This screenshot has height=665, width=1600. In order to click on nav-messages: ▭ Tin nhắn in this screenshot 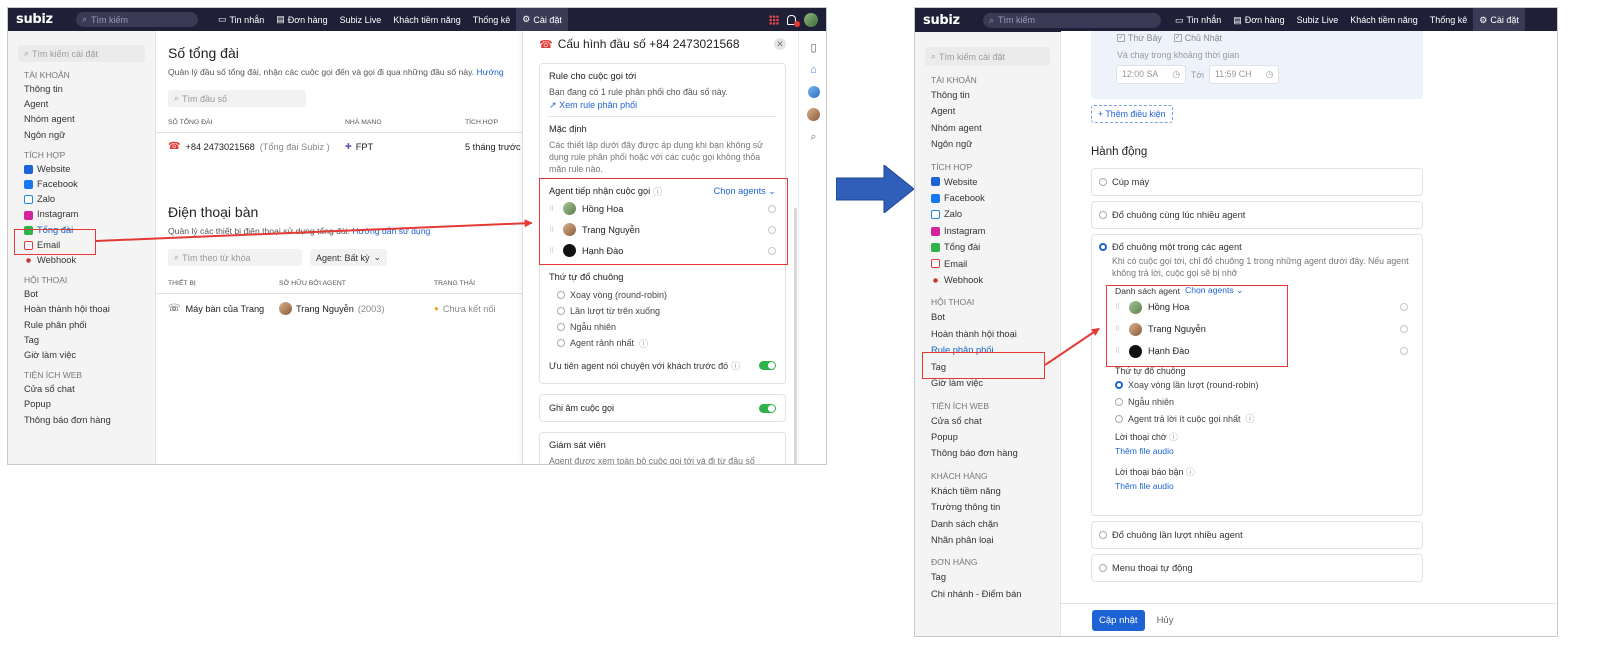, I will do `click(1198, 20)`.